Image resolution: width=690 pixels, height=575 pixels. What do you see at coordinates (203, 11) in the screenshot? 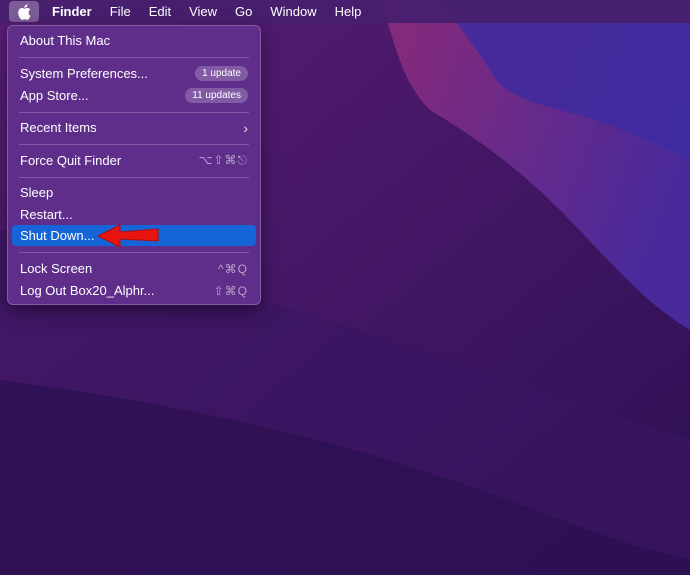
I see `menu-view: View` at bounding box center [203, 11].